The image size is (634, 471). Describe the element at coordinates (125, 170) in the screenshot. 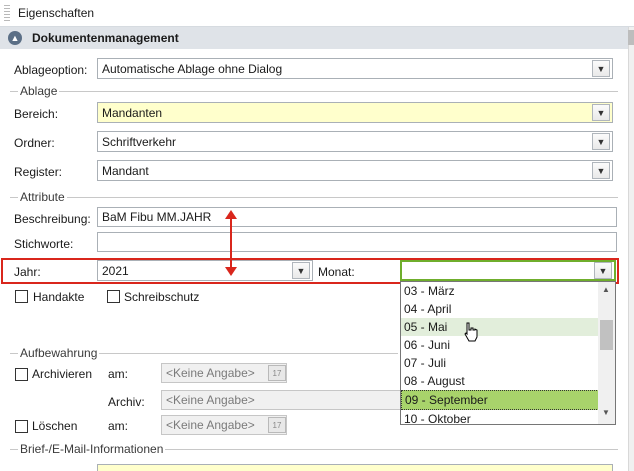

I see `register-value: Mandant` at that location.